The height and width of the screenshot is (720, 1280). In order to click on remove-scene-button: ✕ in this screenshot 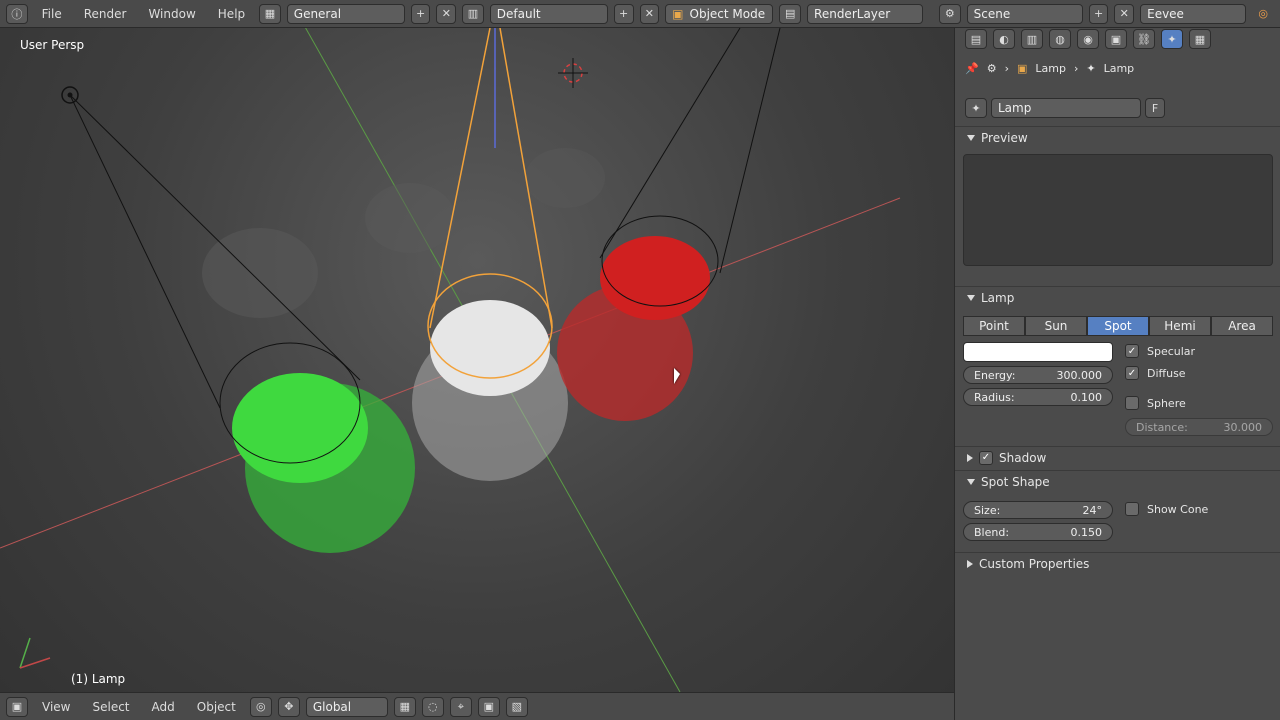, I will do `click(1124, 13)`.